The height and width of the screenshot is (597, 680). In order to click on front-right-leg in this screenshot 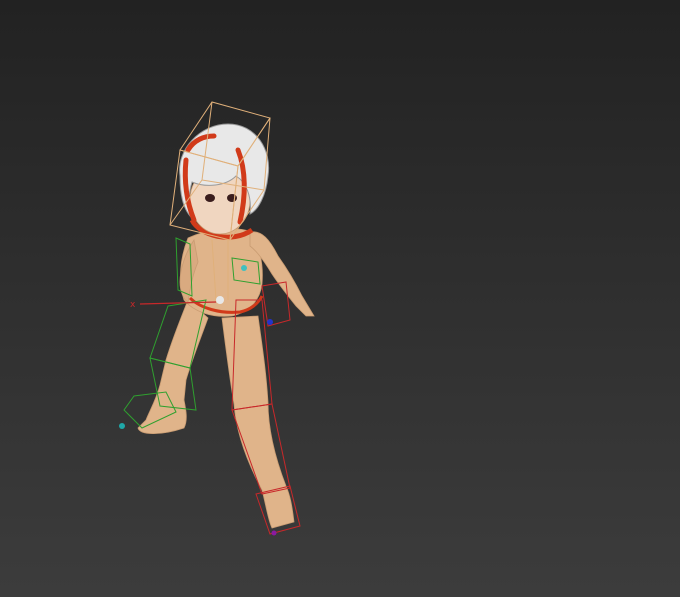, I will do `click(258, 422)`.